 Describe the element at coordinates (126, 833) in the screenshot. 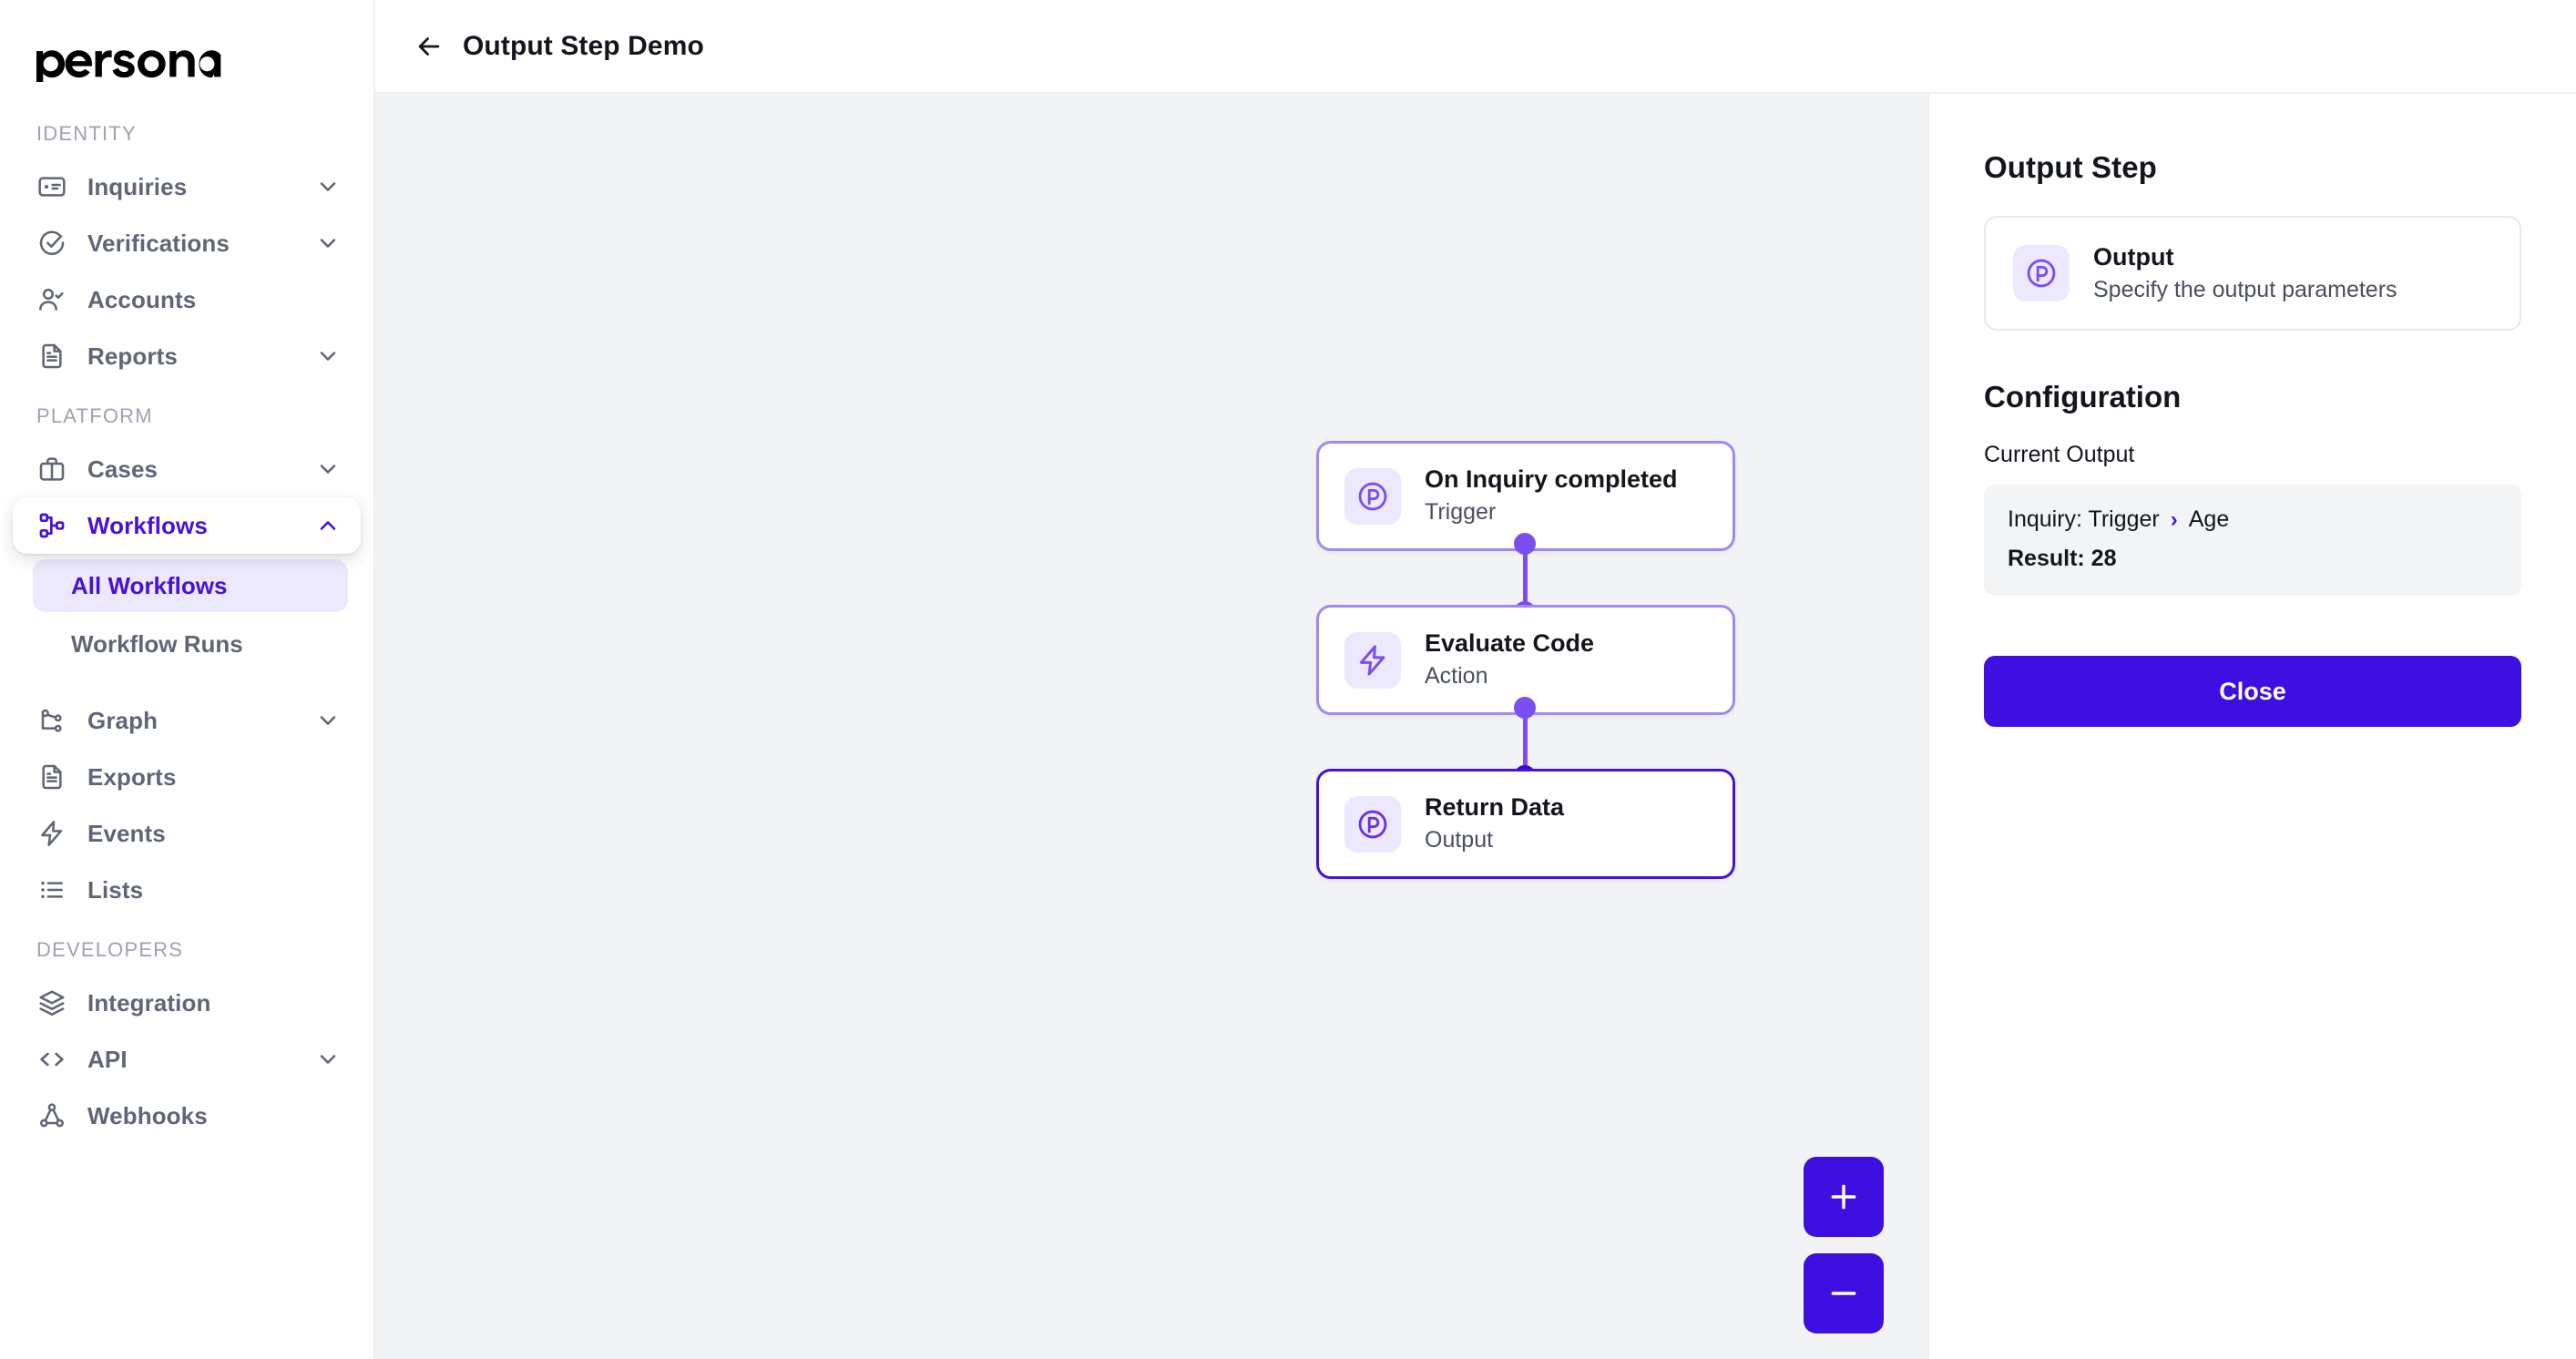

I see `sidebar-item-label: Events` at that location.